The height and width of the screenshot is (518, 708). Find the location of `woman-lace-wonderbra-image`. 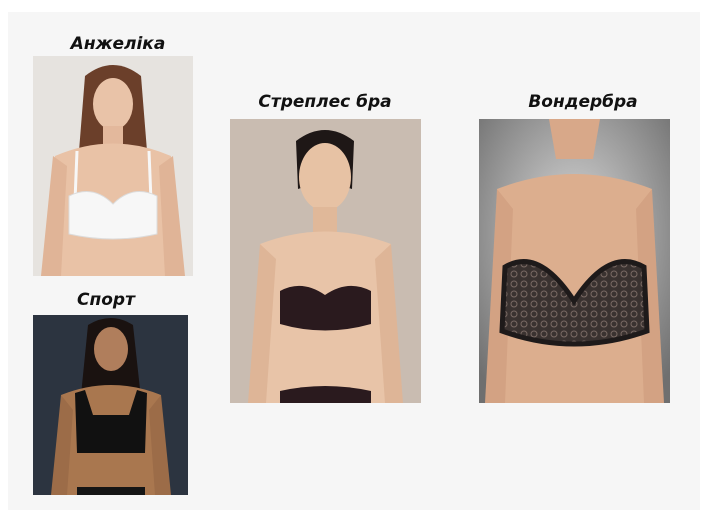

woman-lace-wonderbra-image is located at coordinates (574, 261).